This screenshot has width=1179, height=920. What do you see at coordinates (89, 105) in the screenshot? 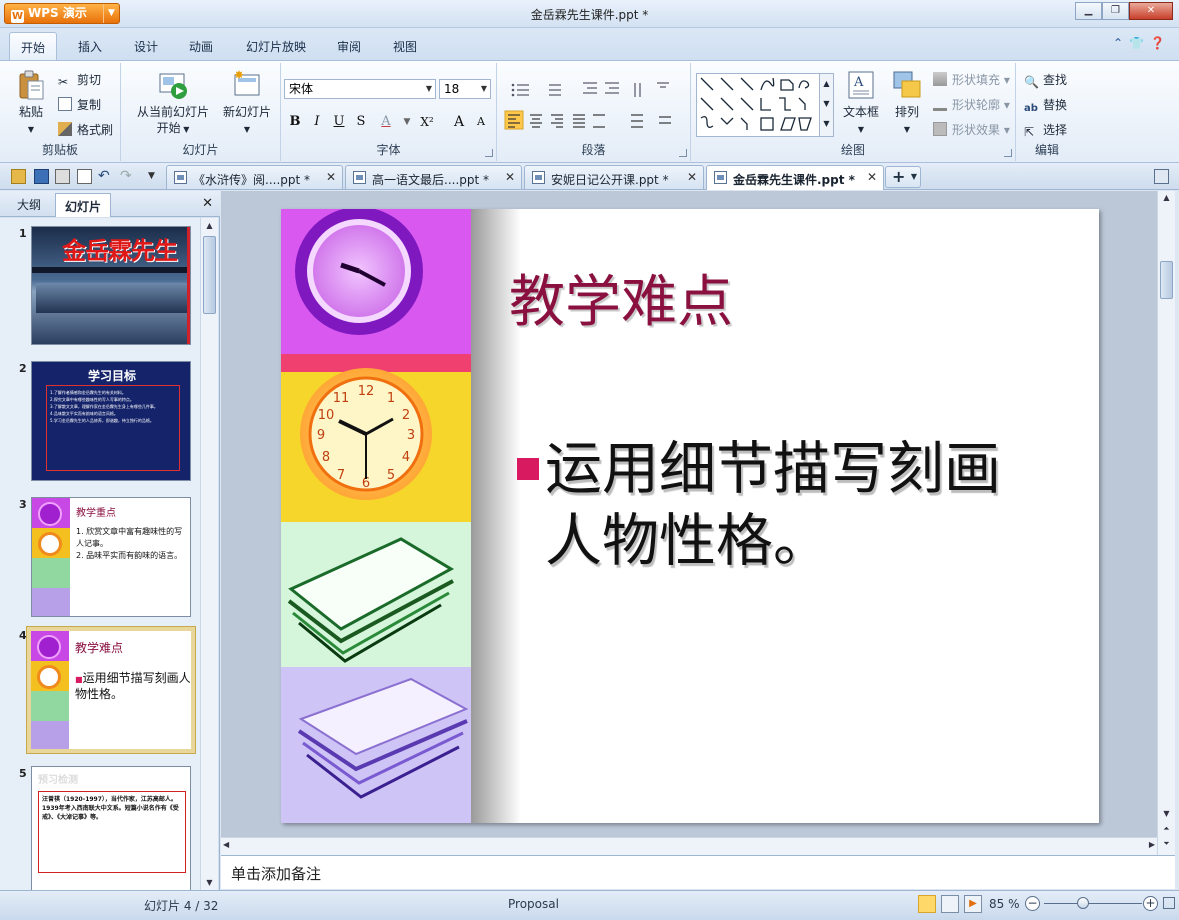
I see `copy-label: 复制` at bounding box center [89, 105].